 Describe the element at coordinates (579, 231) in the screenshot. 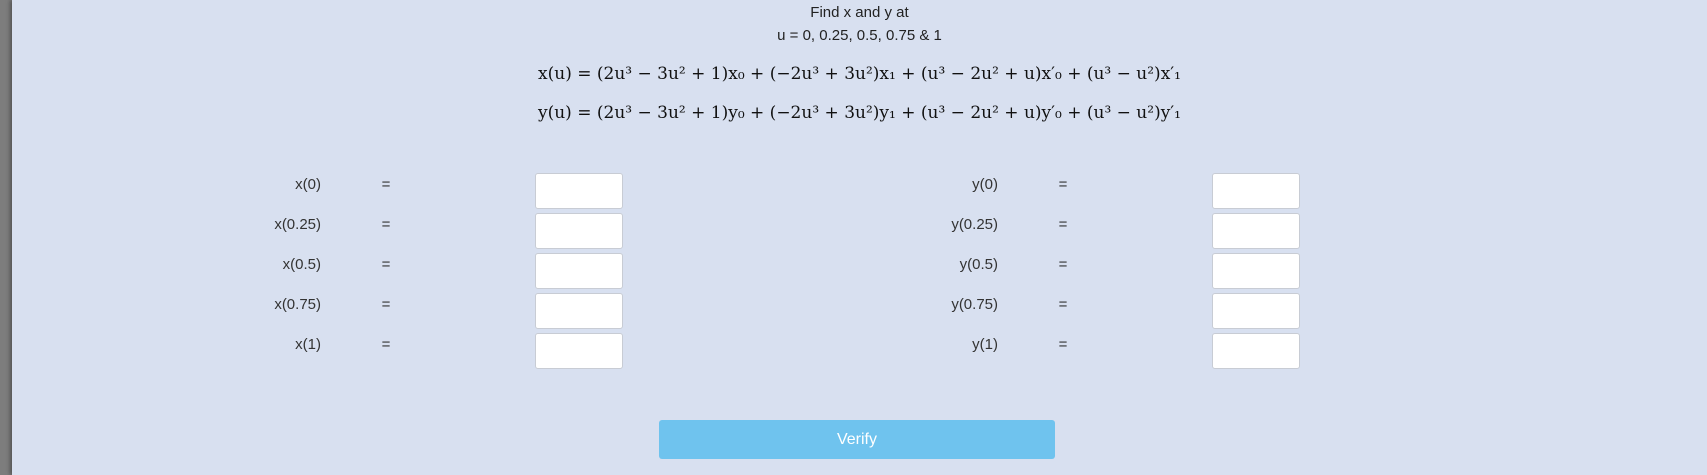

I see `answer-x025` at that location.